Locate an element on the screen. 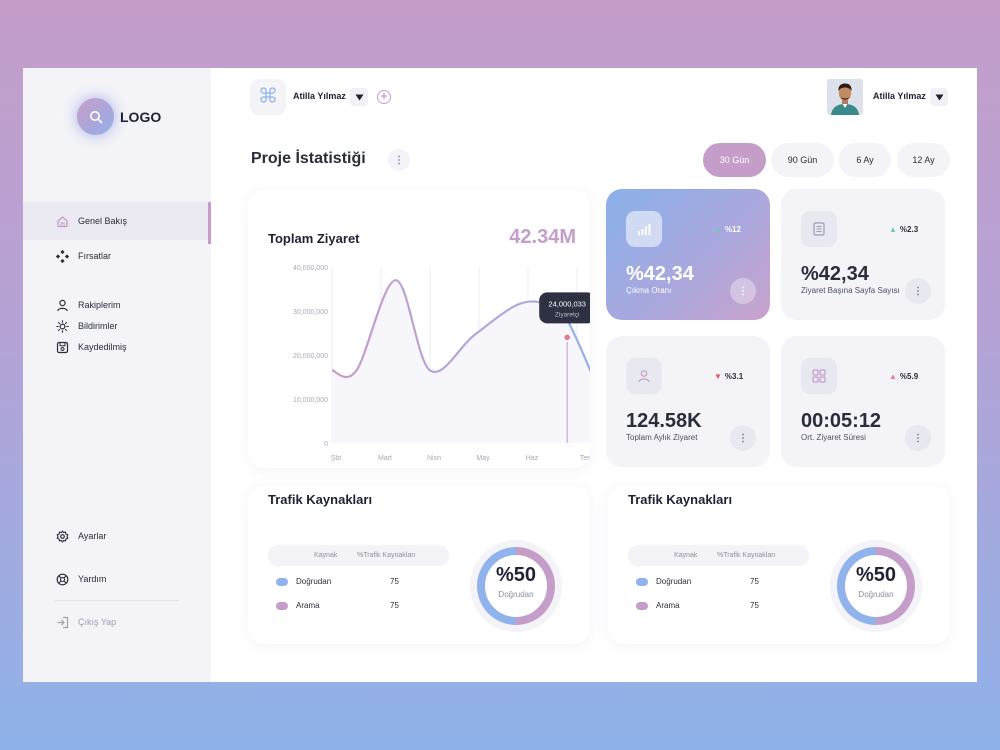 This screenshot has width=1000, height=750. logo: LOGO is located at coordinates (119, 116).